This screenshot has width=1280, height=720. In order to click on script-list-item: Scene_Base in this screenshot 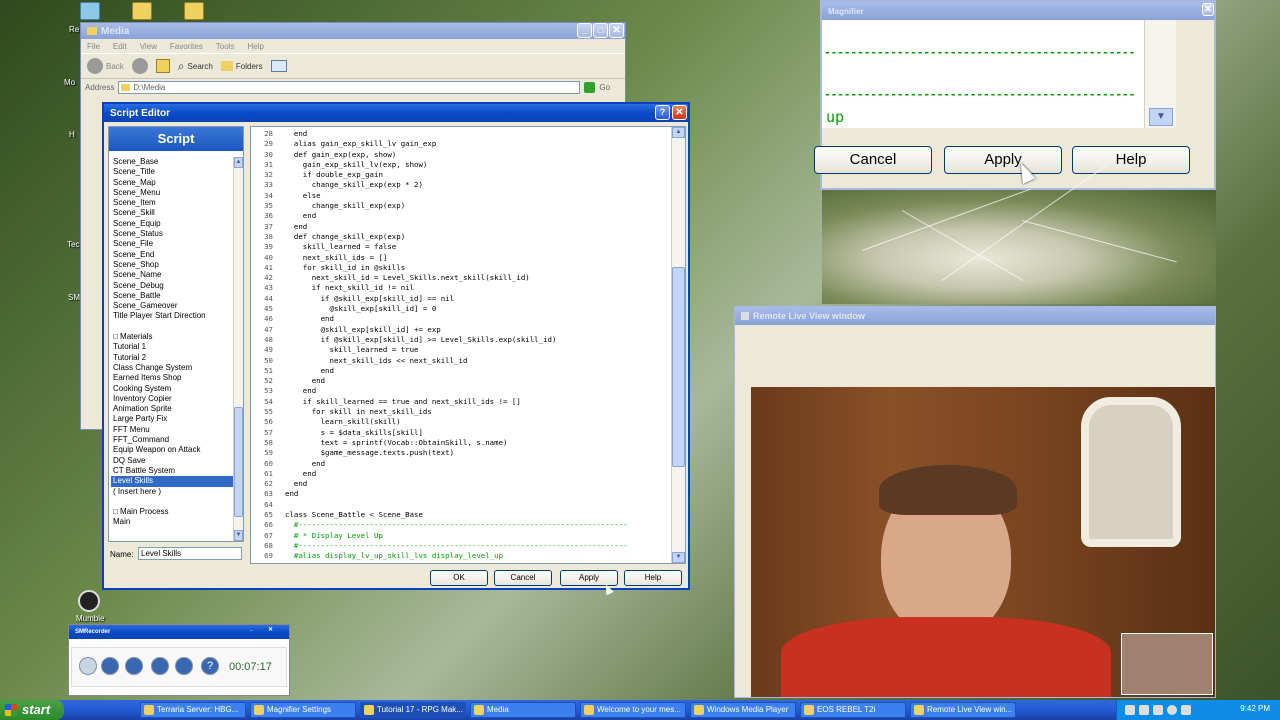, I will do `click(172, 162)`.